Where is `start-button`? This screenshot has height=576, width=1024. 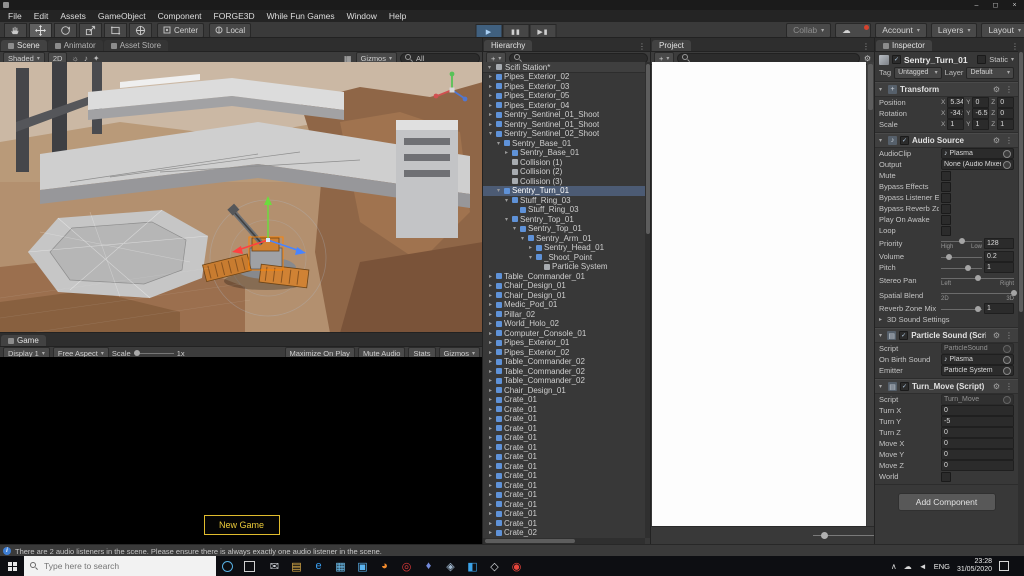
start-button is located at coordinates (12, 566).